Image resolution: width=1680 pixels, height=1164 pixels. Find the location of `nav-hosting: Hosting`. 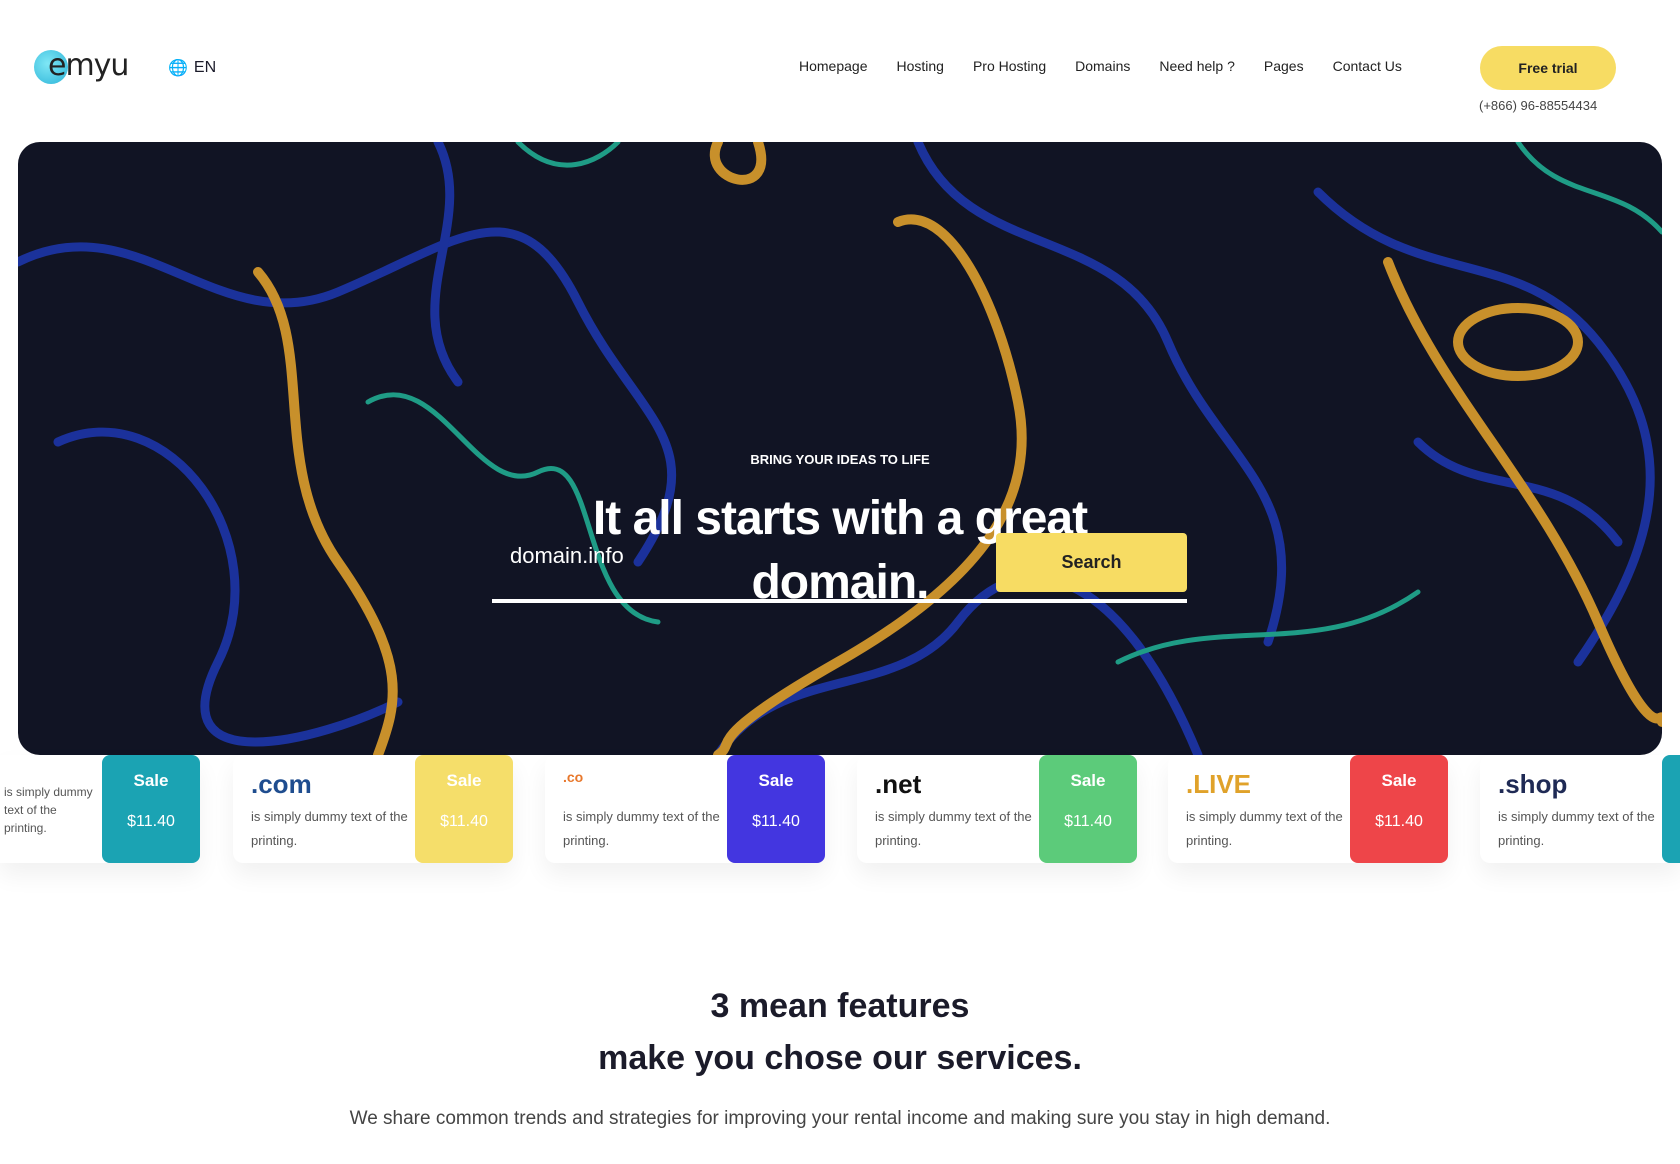

nav-hosting: Hosting is located at coordinates (920, 66).